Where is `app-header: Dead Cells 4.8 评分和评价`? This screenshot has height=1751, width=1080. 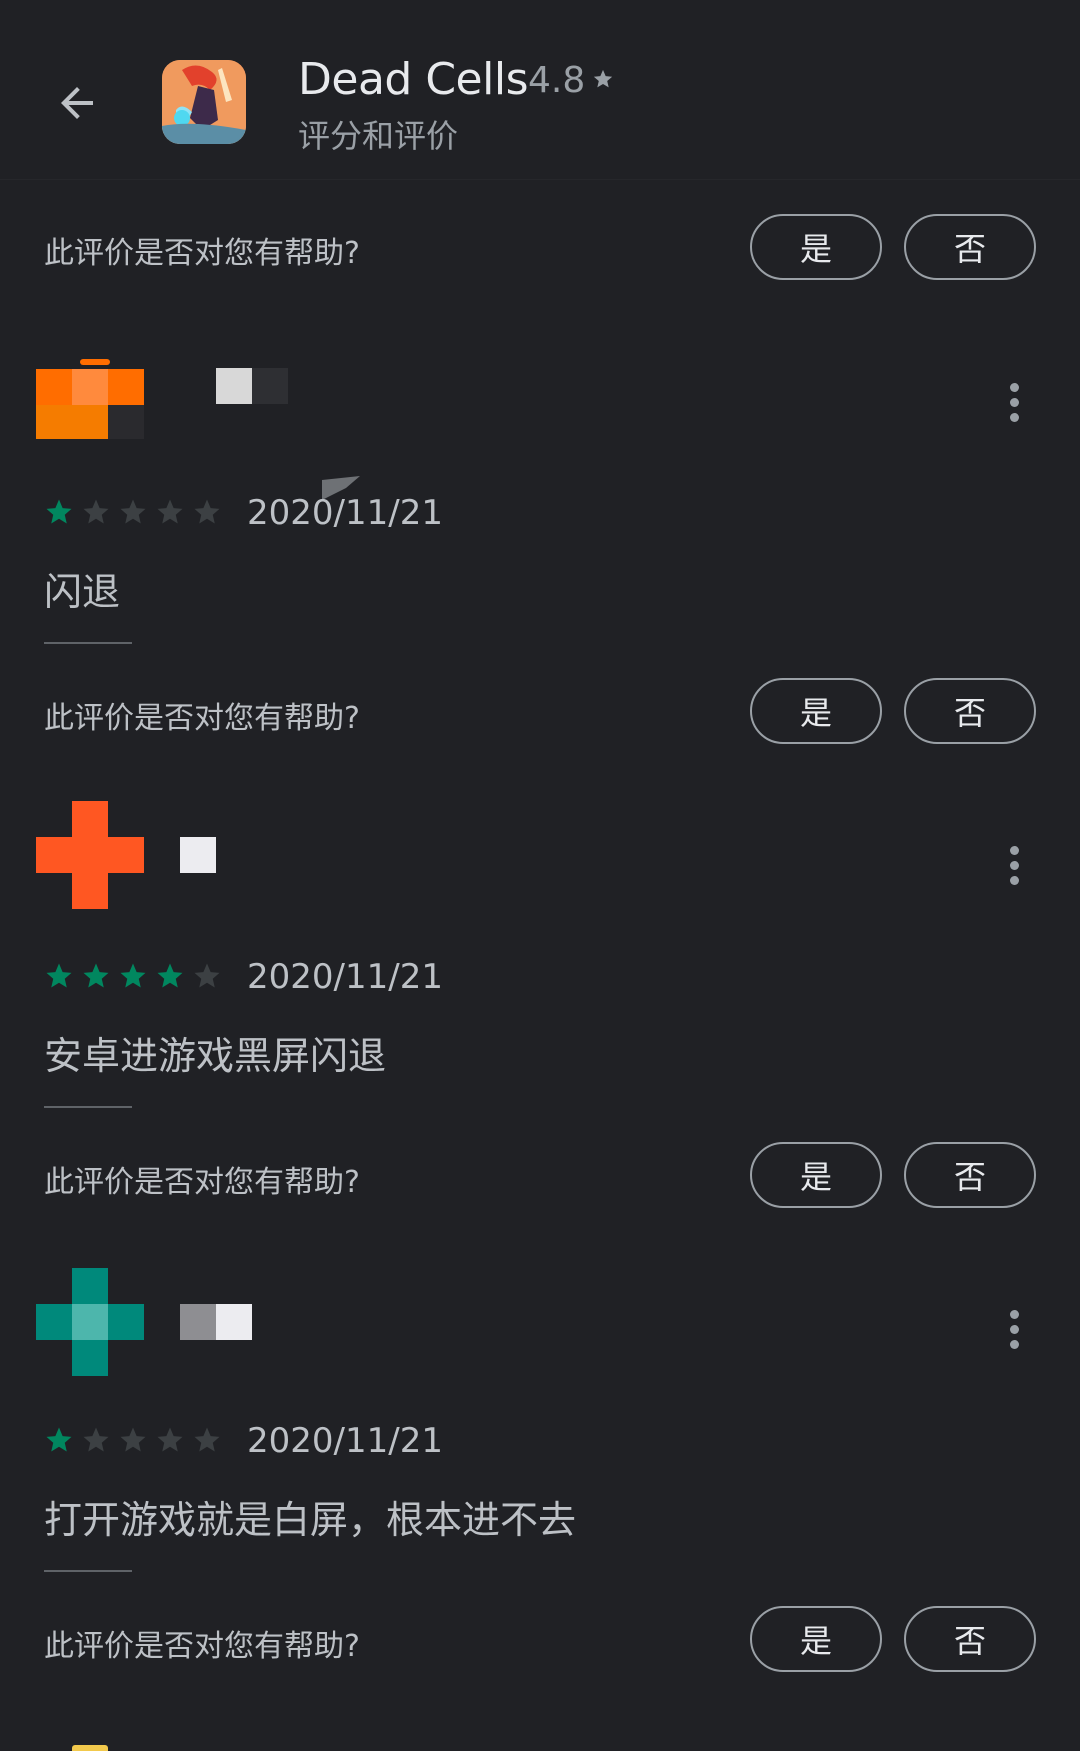 app-header: Dead Cells 4.8 评分和评价 is located at coordinates (540, 90).